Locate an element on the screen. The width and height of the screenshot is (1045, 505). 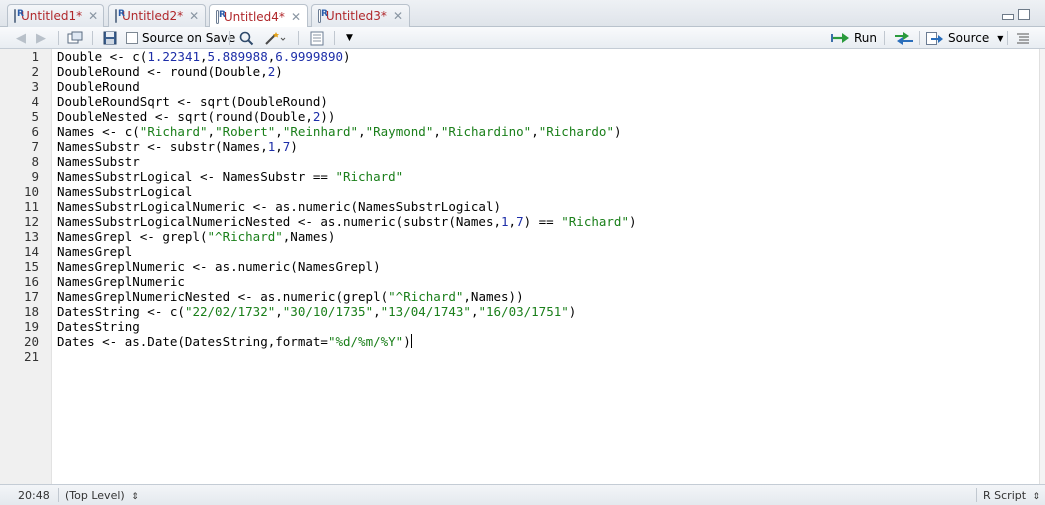
scope-selector: (Top Level) ⇕ is located at coordinates (102, 495).